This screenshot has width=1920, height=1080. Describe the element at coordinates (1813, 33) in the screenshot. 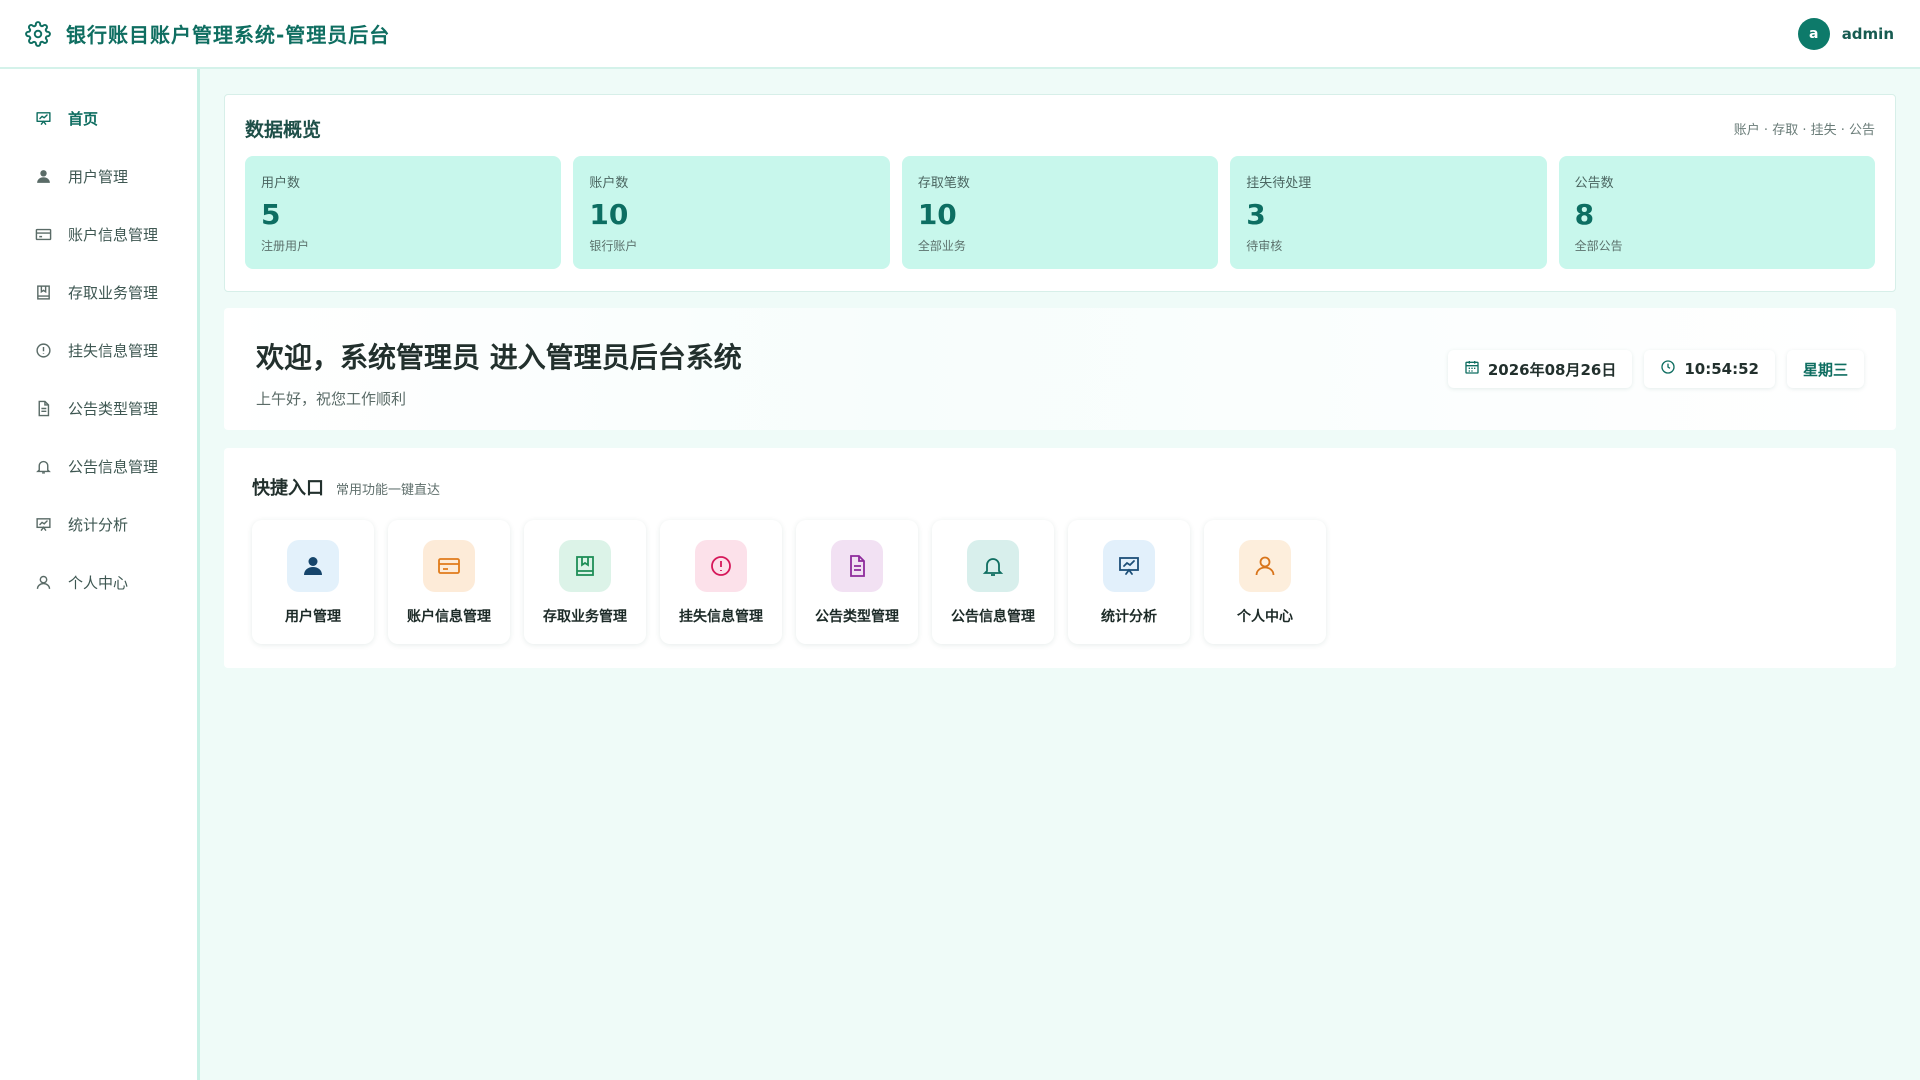

I see `avatar: a` at that location.